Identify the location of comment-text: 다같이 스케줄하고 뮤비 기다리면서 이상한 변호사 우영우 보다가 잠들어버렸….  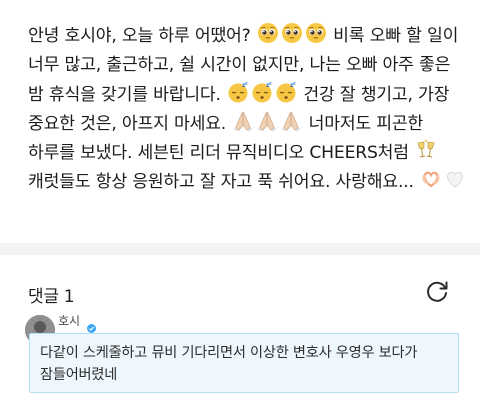
(229, 364).